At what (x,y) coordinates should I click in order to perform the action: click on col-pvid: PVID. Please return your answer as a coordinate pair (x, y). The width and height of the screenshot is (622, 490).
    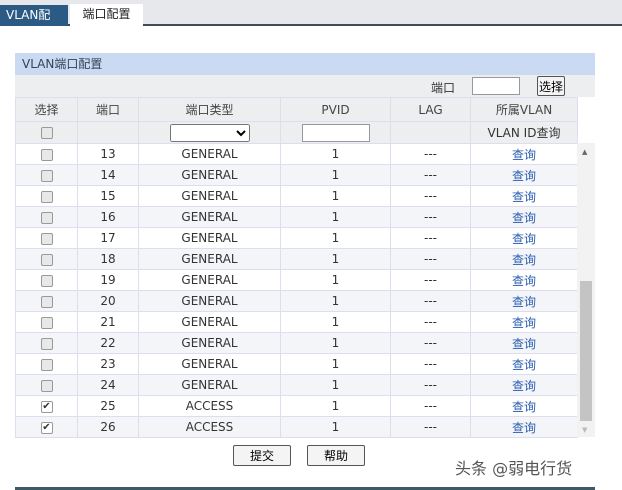
    Looking at the image, I should click on (335, 109).